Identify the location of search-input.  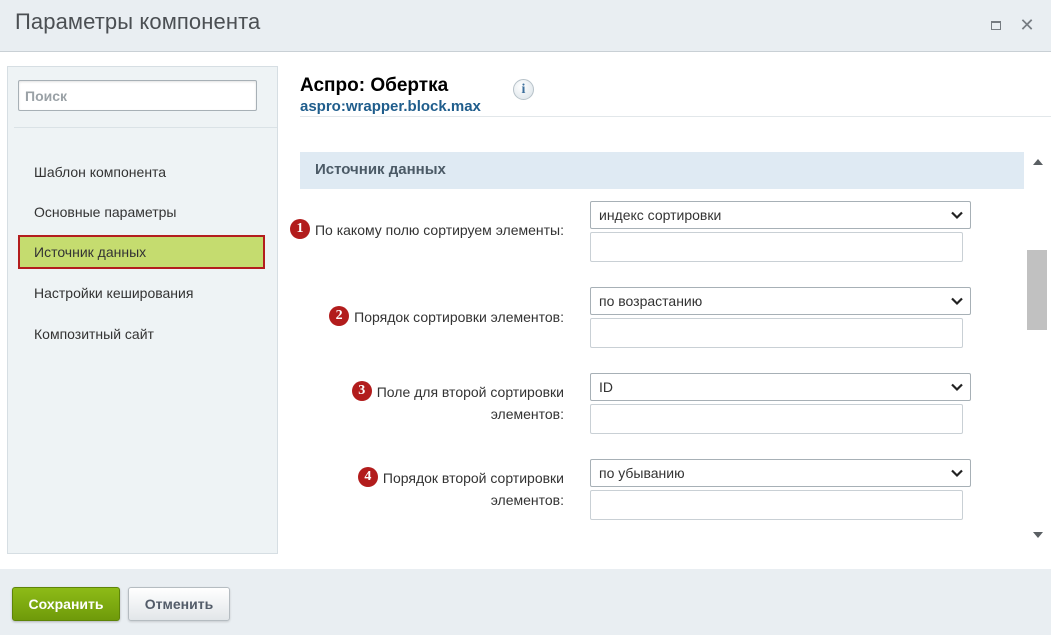
(137, 95).